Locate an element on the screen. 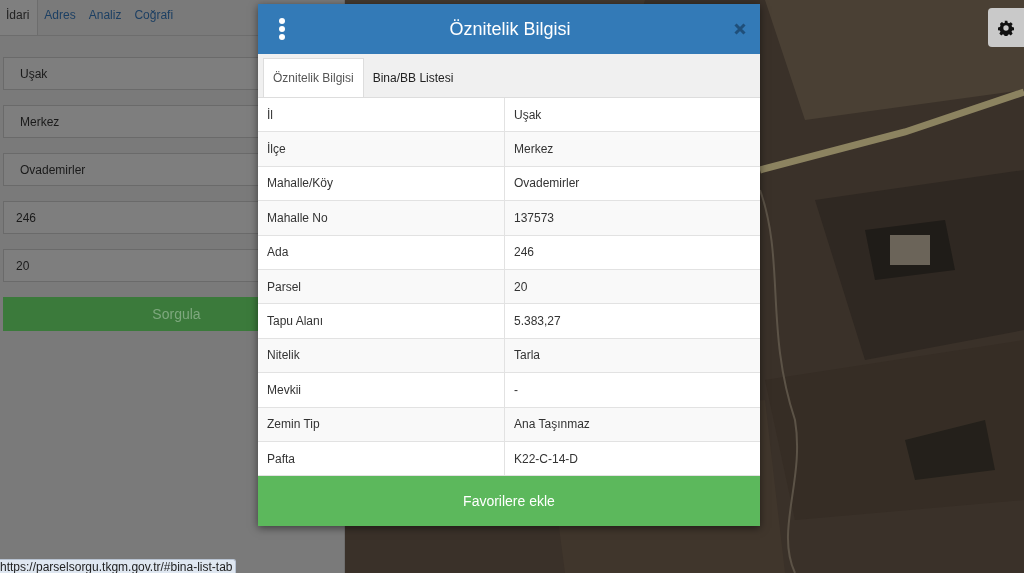  table-cell: Zemin Tip is located at coordinates (381, 424).